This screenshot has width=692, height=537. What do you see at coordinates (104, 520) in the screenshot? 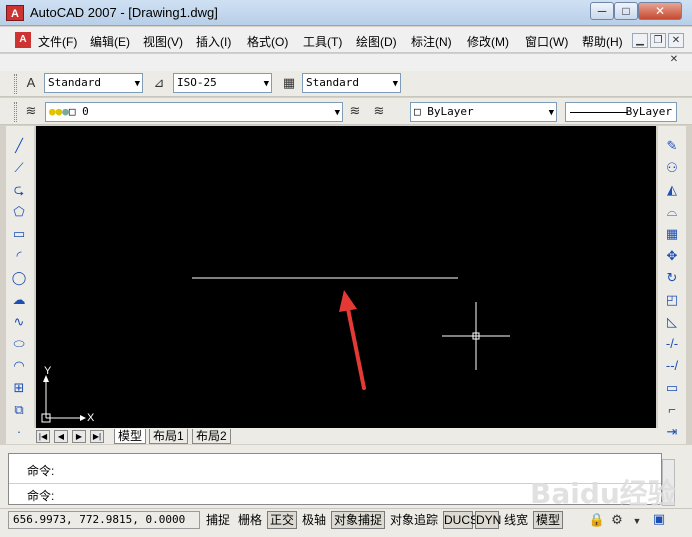
I see `coordinate-display: 656.9973, 772.9815, 0.0000` at bounding box center [104, 520].